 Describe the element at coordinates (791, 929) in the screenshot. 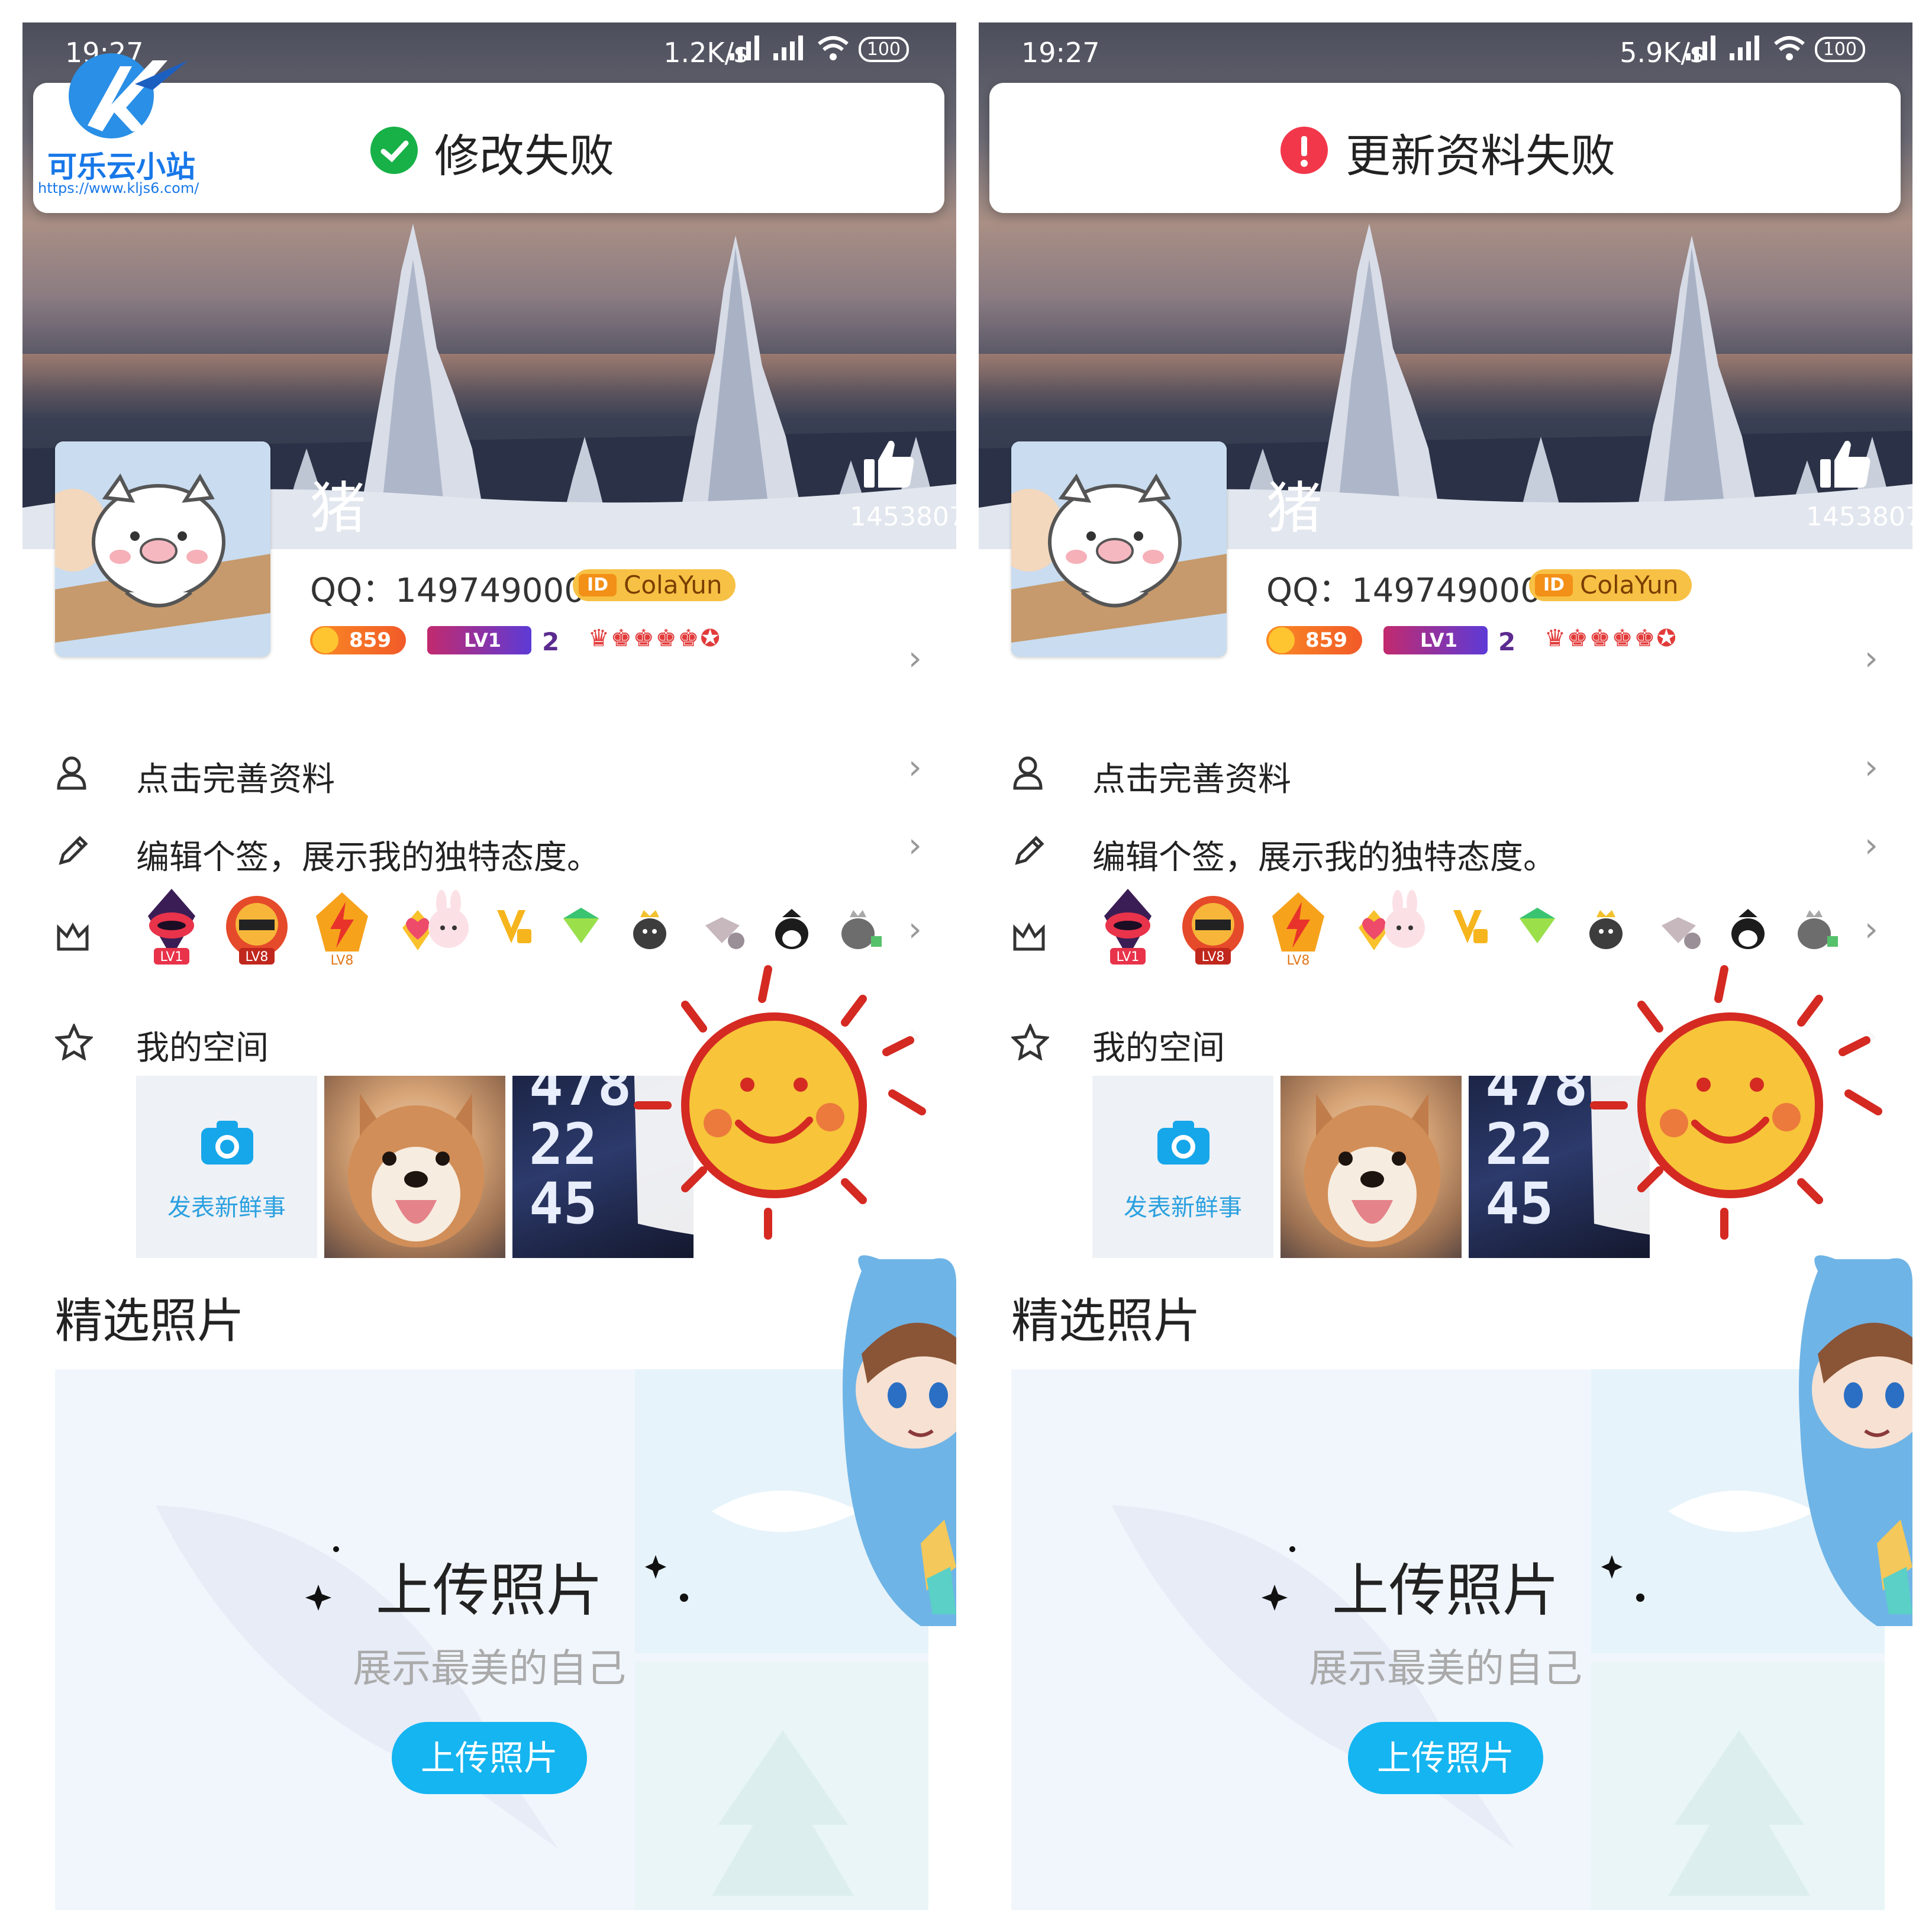

I see `penguin-black-medal-icon` at that location.